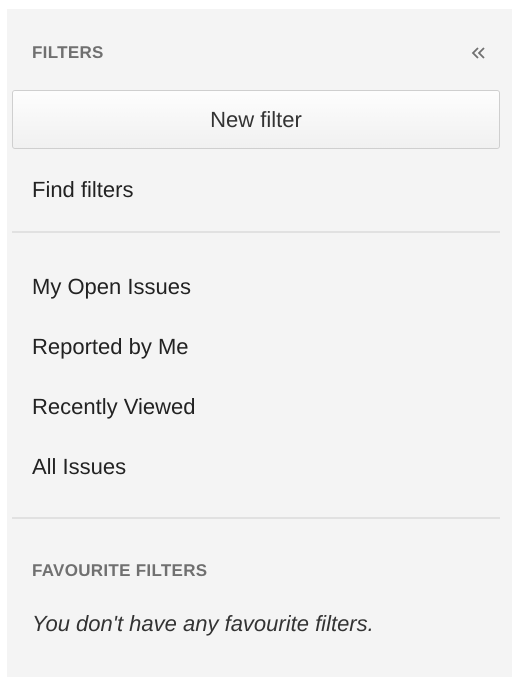 Image resolution: width=512 pixels, height=677 pixels. I want to click on new-filter-button: New filter, so click(256, 119).